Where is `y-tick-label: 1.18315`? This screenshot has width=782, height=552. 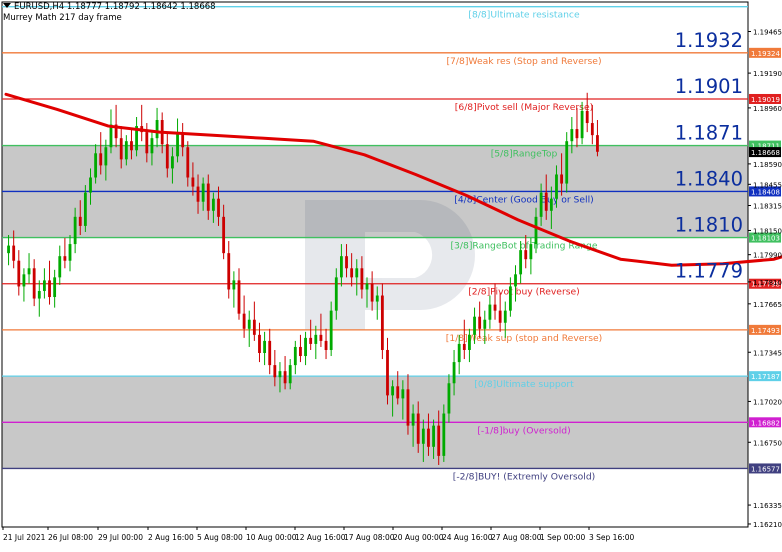 y-tick-label: 1.18315 is located at coordinates (767, 206).